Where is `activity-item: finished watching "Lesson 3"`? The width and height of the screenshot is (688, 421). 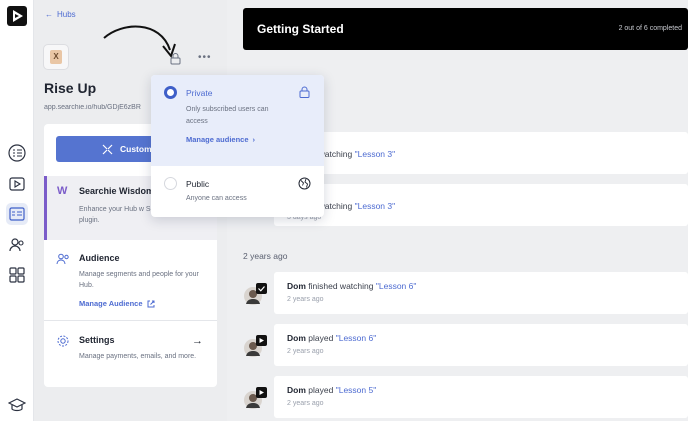
activity-item: finished watching "Lesson 3" is located at coordinates (481, 153).